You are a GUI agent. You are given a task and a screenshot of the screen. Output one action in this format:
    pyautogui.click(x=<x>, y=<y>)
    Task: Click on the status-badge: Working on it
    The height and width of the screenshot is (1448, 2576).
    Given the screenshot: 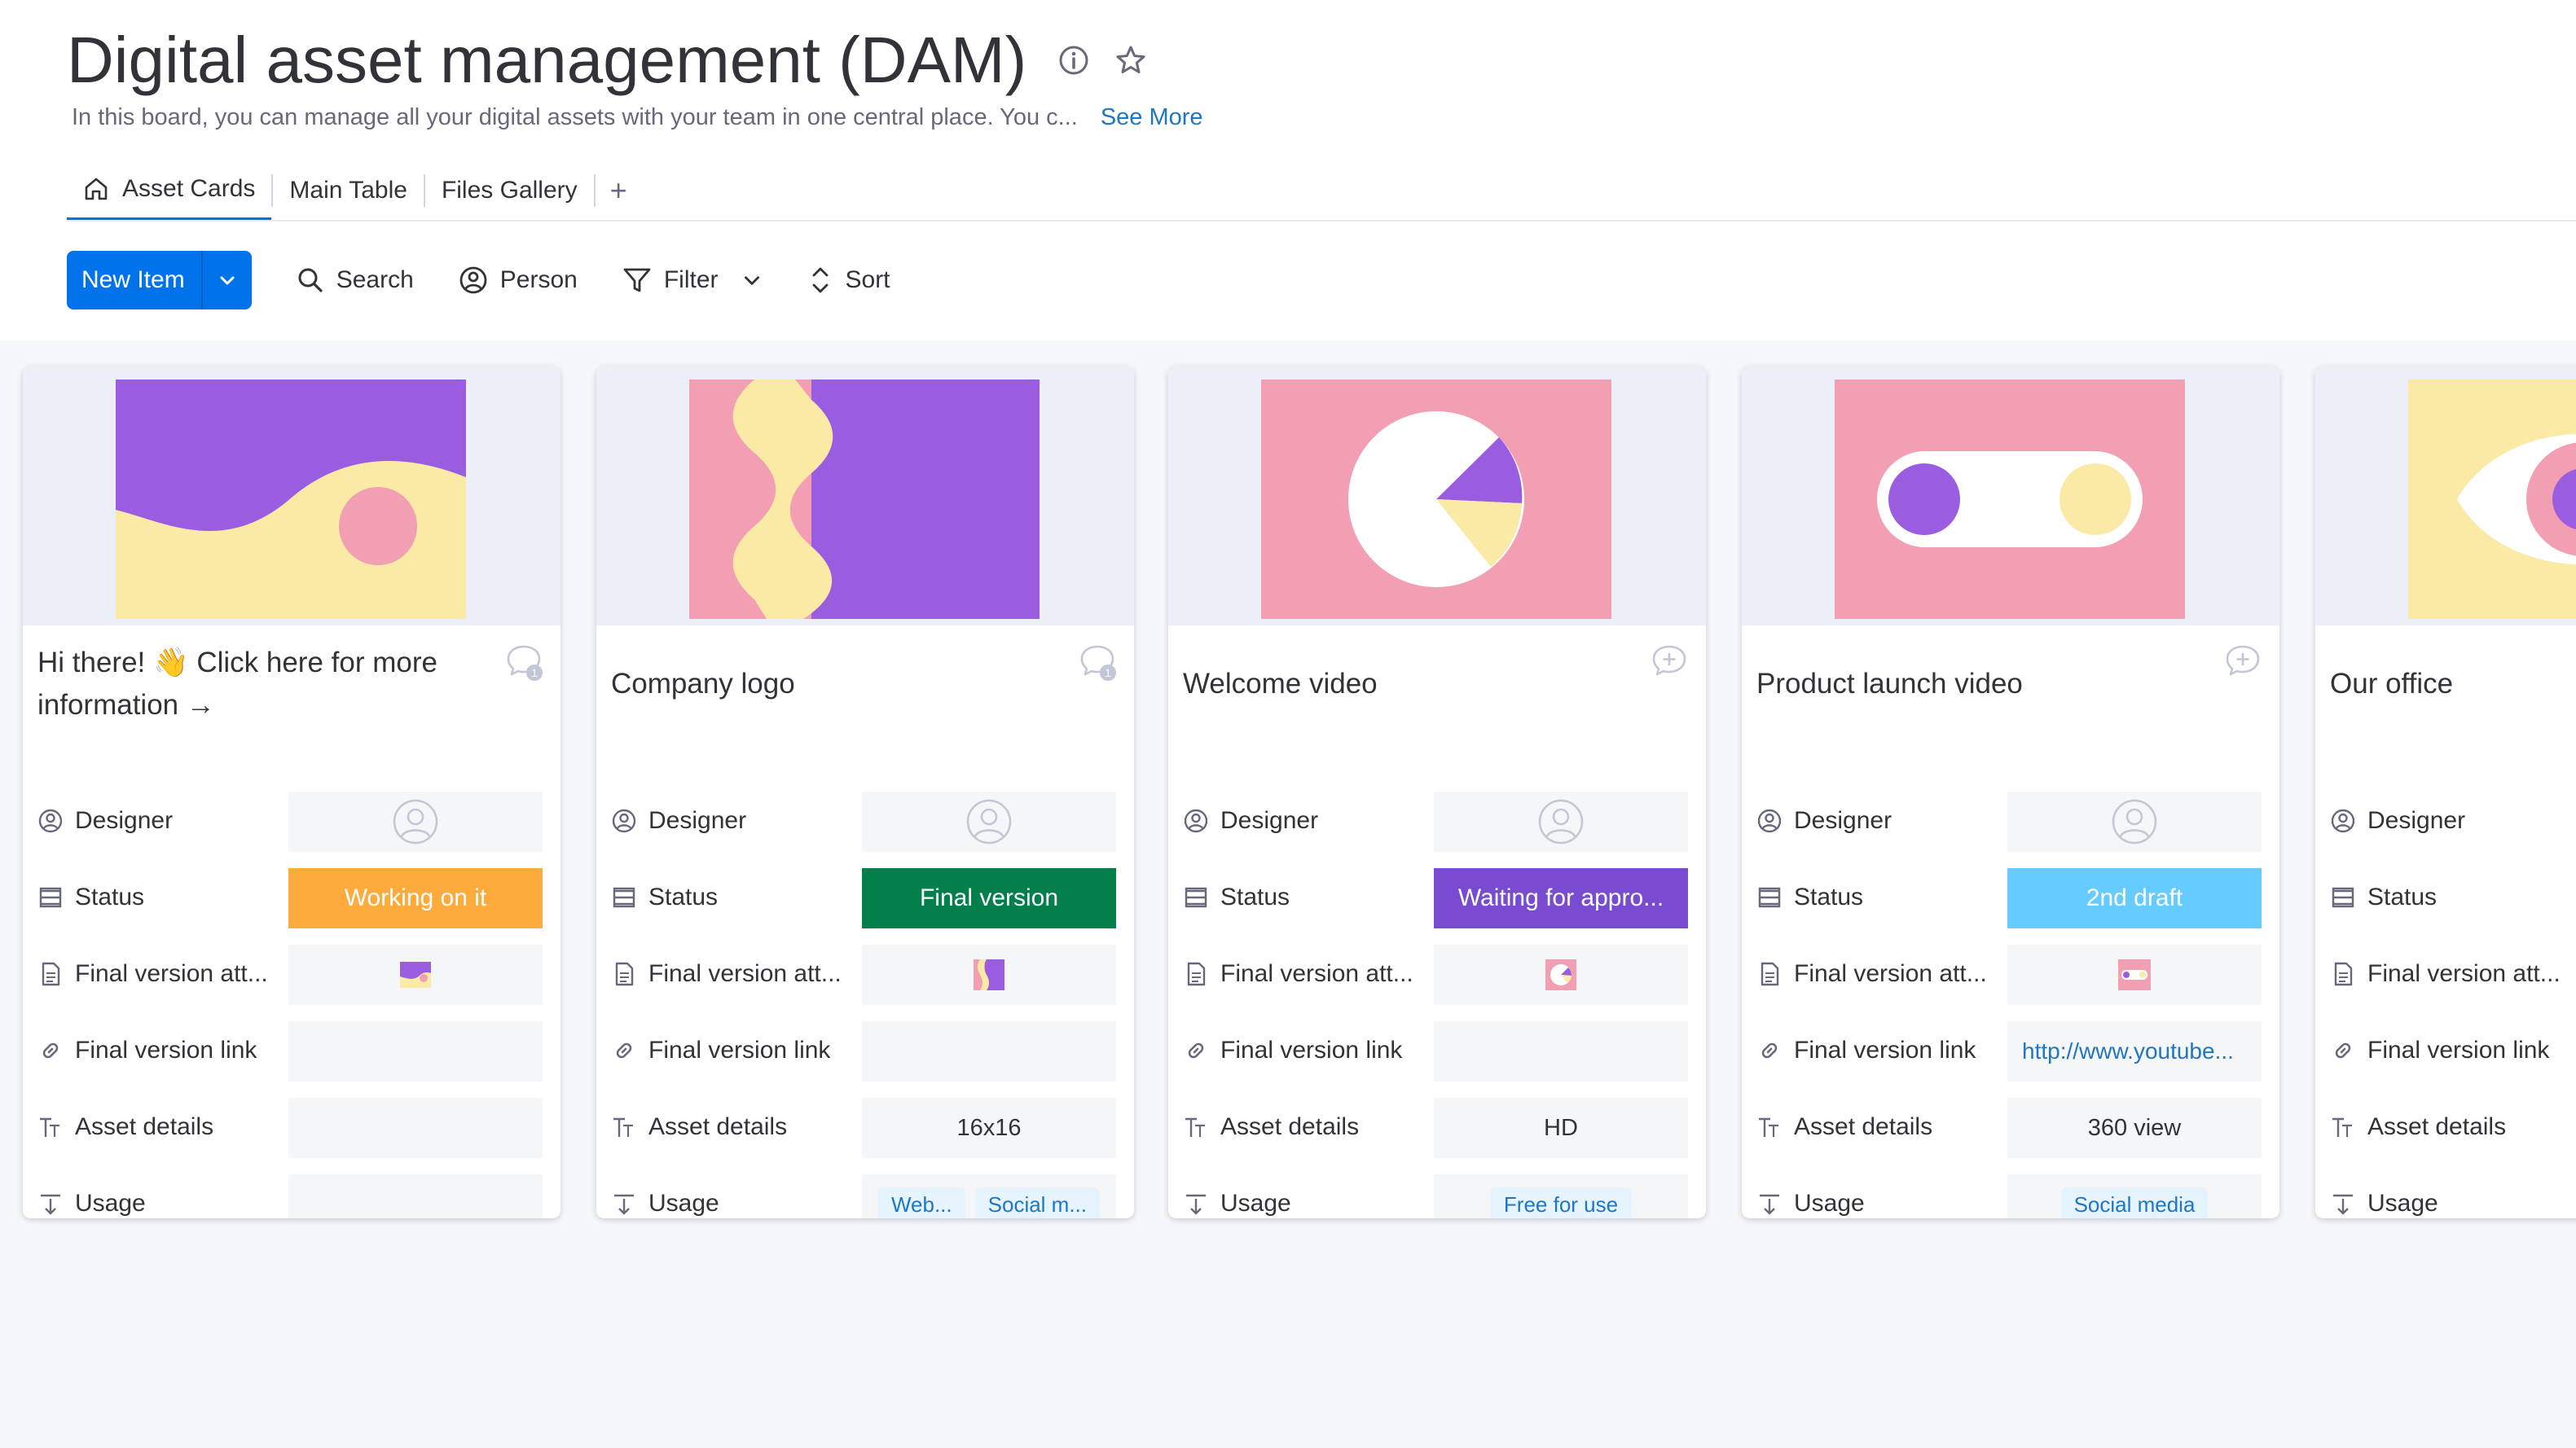 What is the action you would take?
    pyautogui.click(x=415, y=898)
    